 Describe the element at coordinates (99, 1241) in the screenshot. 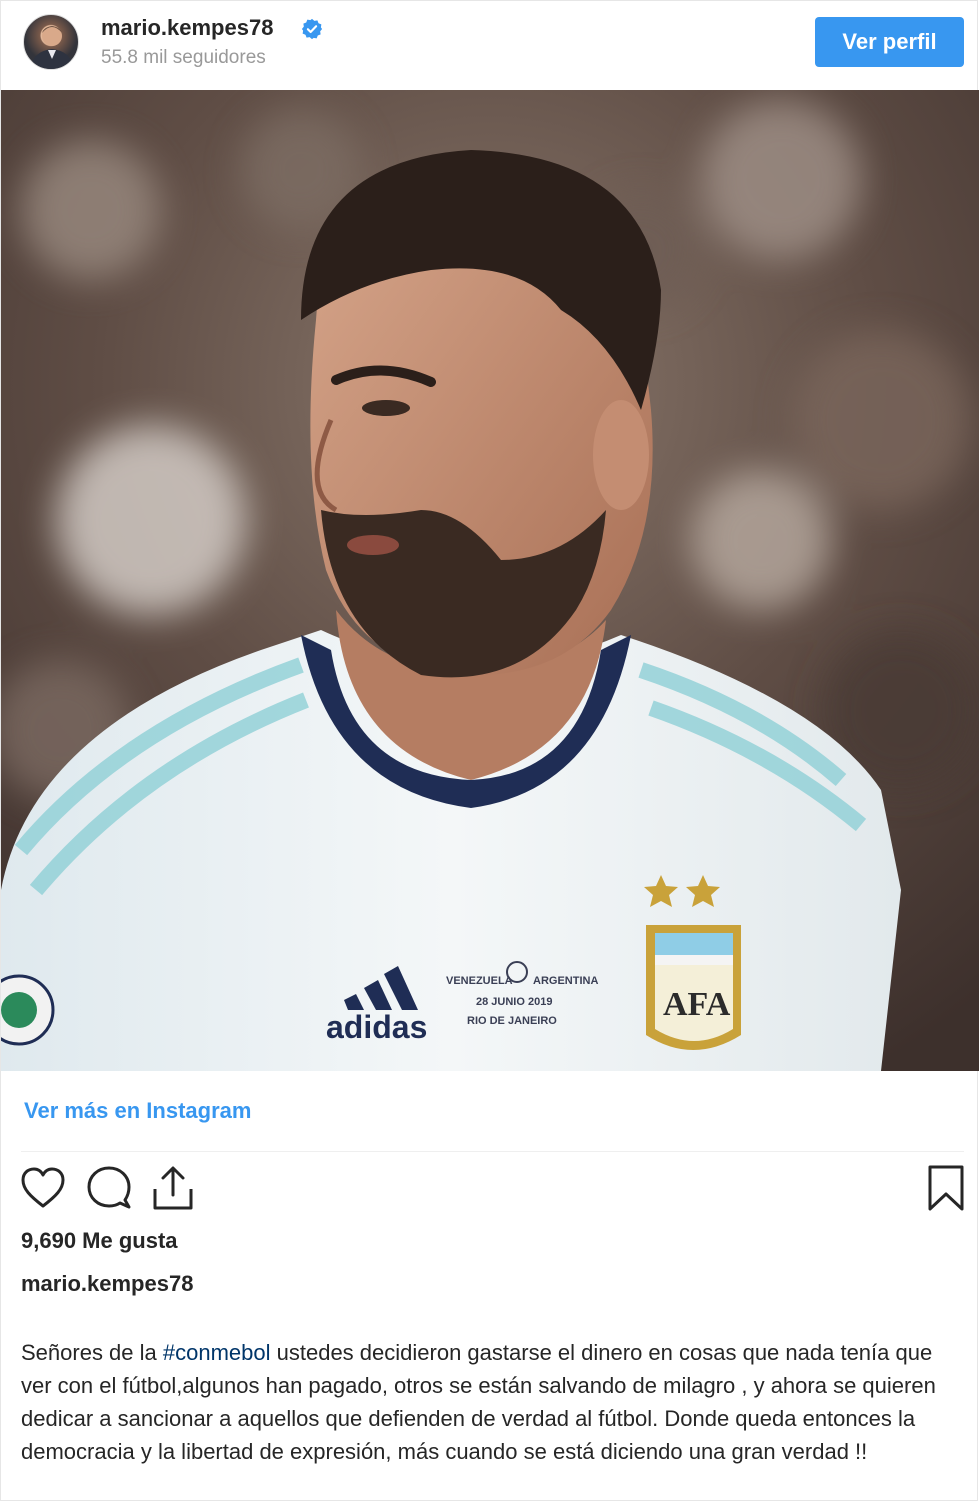

I see `like-count: 9,690 Me gusta` at that location.